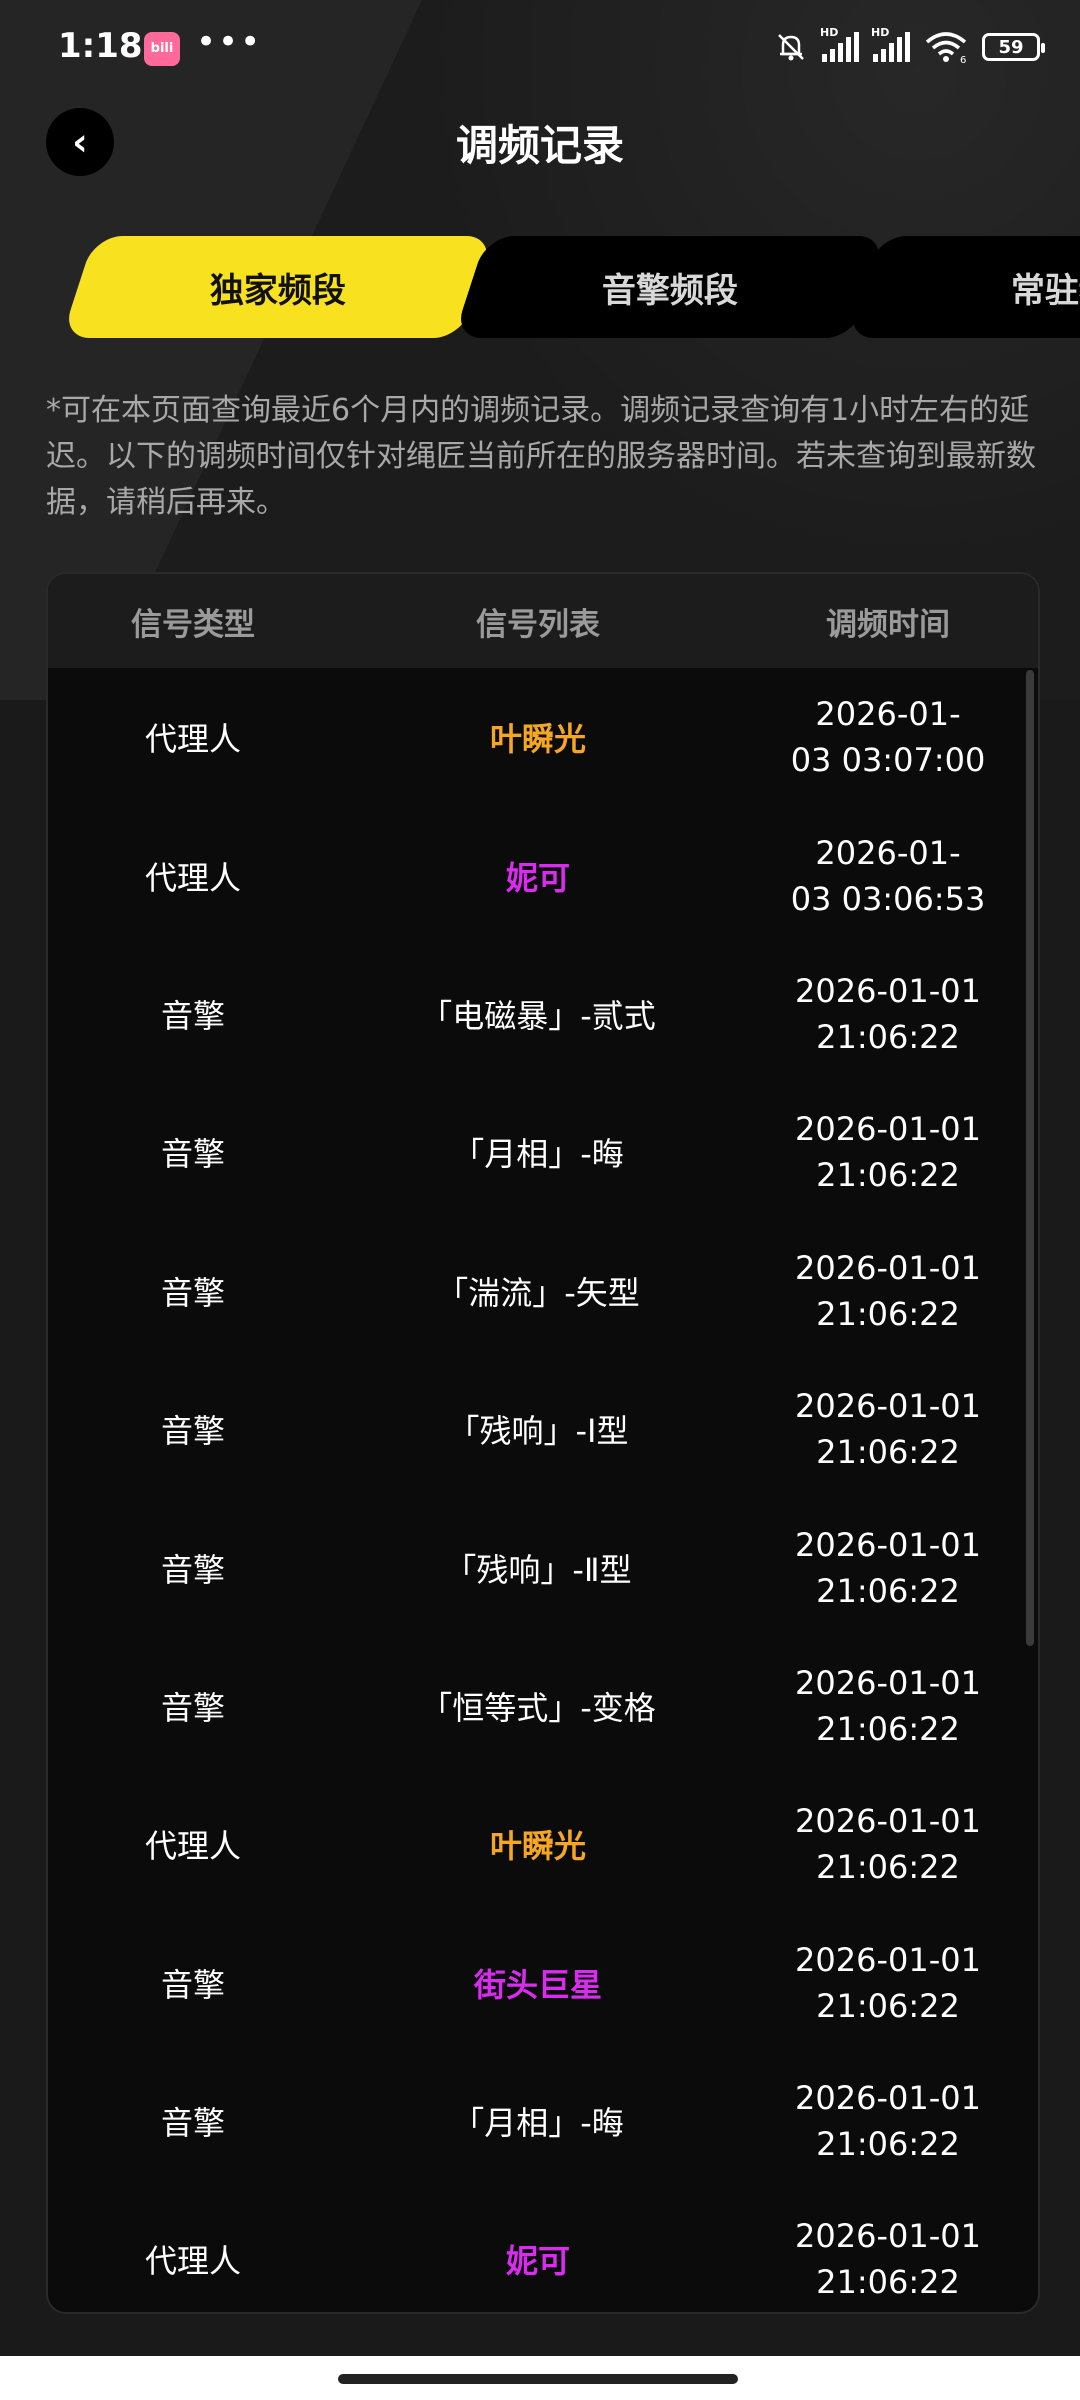 This screenshot has height=2400, width=1080. I want to click on status-icons: HD HD 6 59, so click(909, 45).